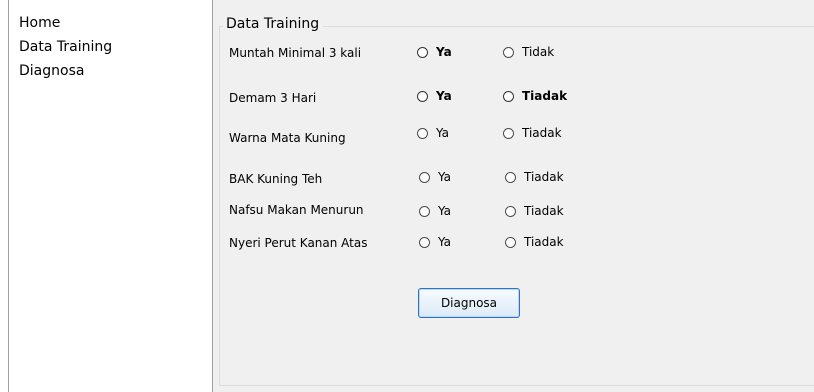  What do you see at coordinates (51, 71) in the screenshot?
I see `sidebar-item-diagnosa: Diagnosa` at bounding box center [51, 71].